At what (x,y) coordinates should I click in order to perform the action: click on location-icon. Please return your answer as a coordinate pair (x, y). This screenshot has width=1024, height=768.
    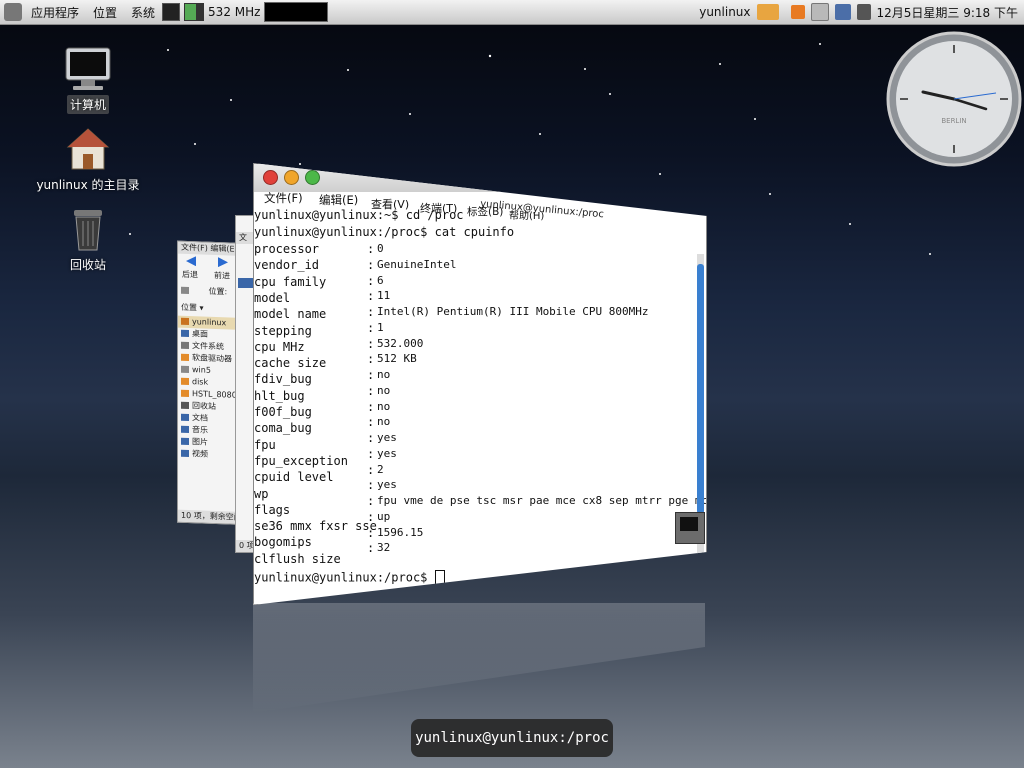
    Looking at the image, I should click on (185, 290).